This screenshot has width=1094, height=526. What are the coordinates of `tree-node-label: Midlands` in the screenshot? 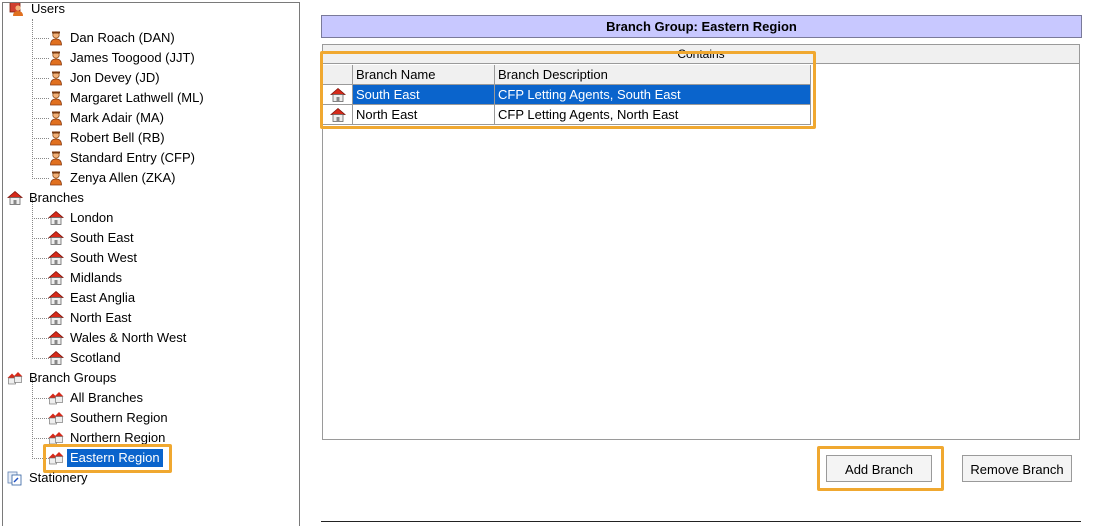 It's located at (96, 277).